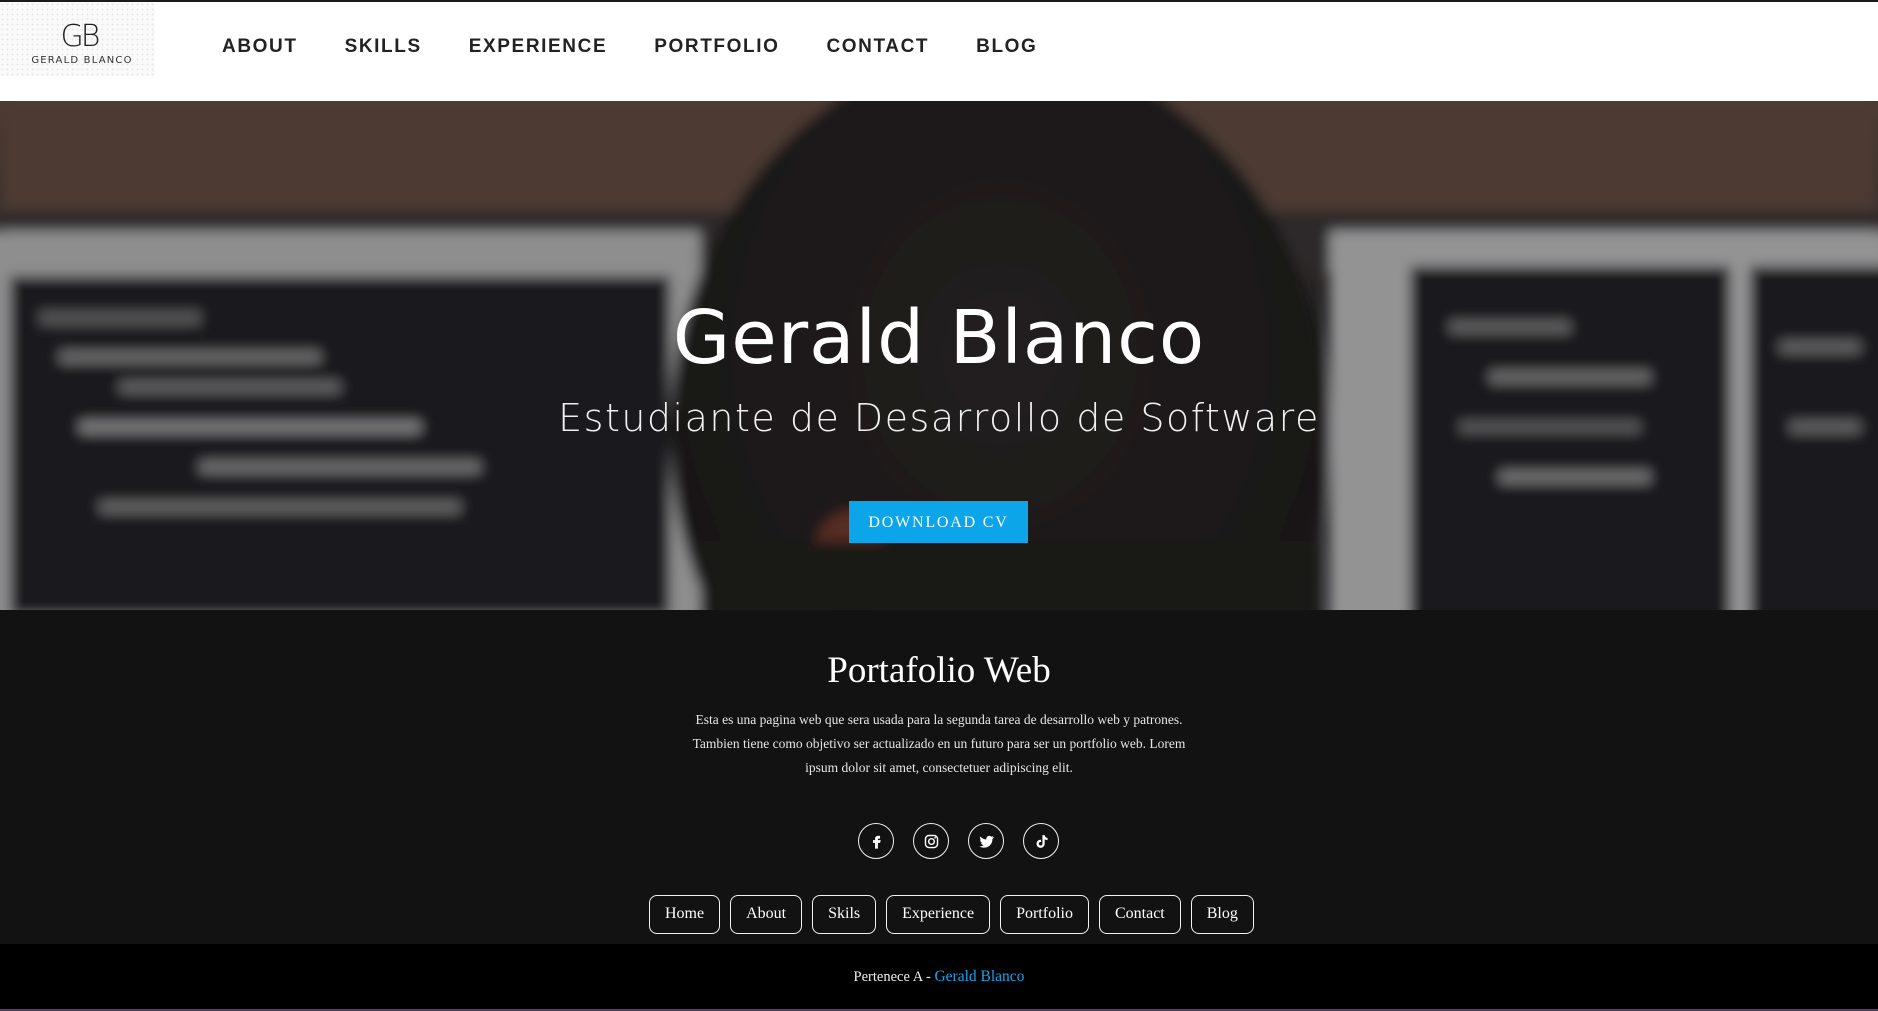 The image size is (1878, 1011). I want to click on footer-link-portfolio: Portfolio, so click(1044, 914).